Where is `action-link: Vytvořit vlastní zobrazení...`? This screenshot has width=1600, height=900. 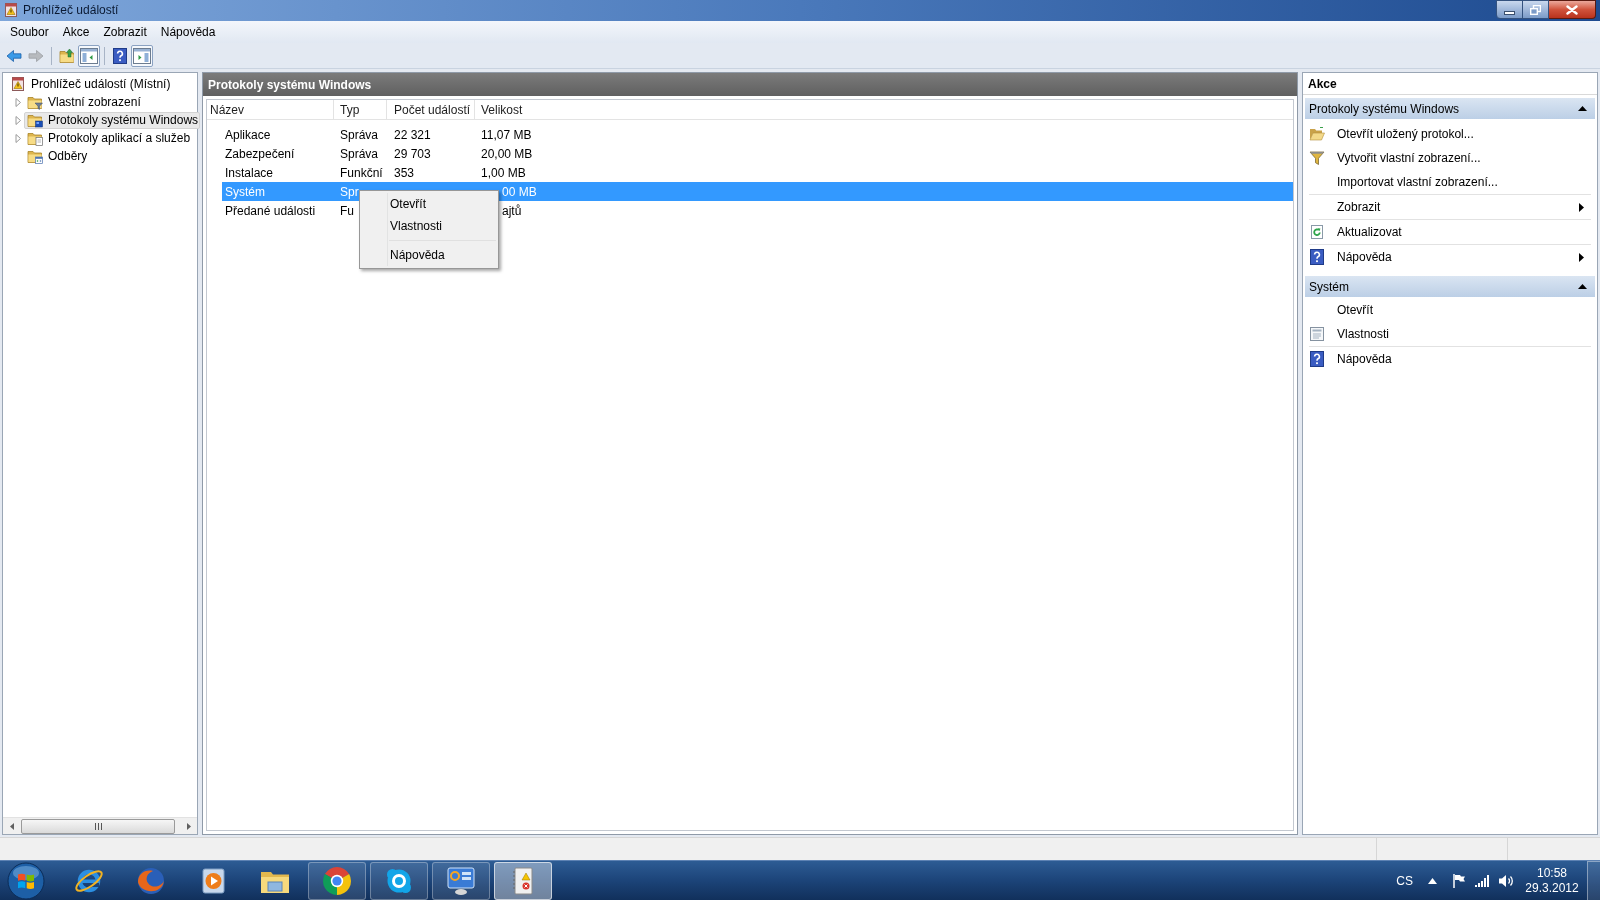 action-link: Vytvořit vlastní zobrazení... is located at coordinates (1450, 158).